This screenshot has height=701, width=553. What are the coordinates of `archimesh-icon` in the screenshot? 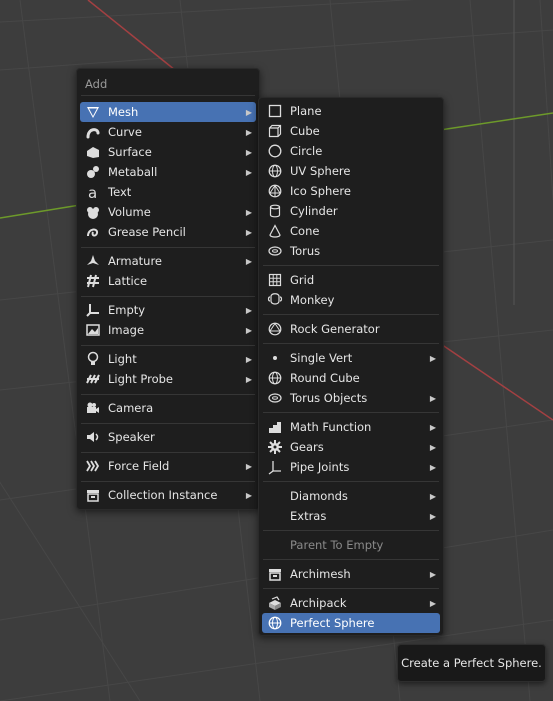 It's located at (275, 574).